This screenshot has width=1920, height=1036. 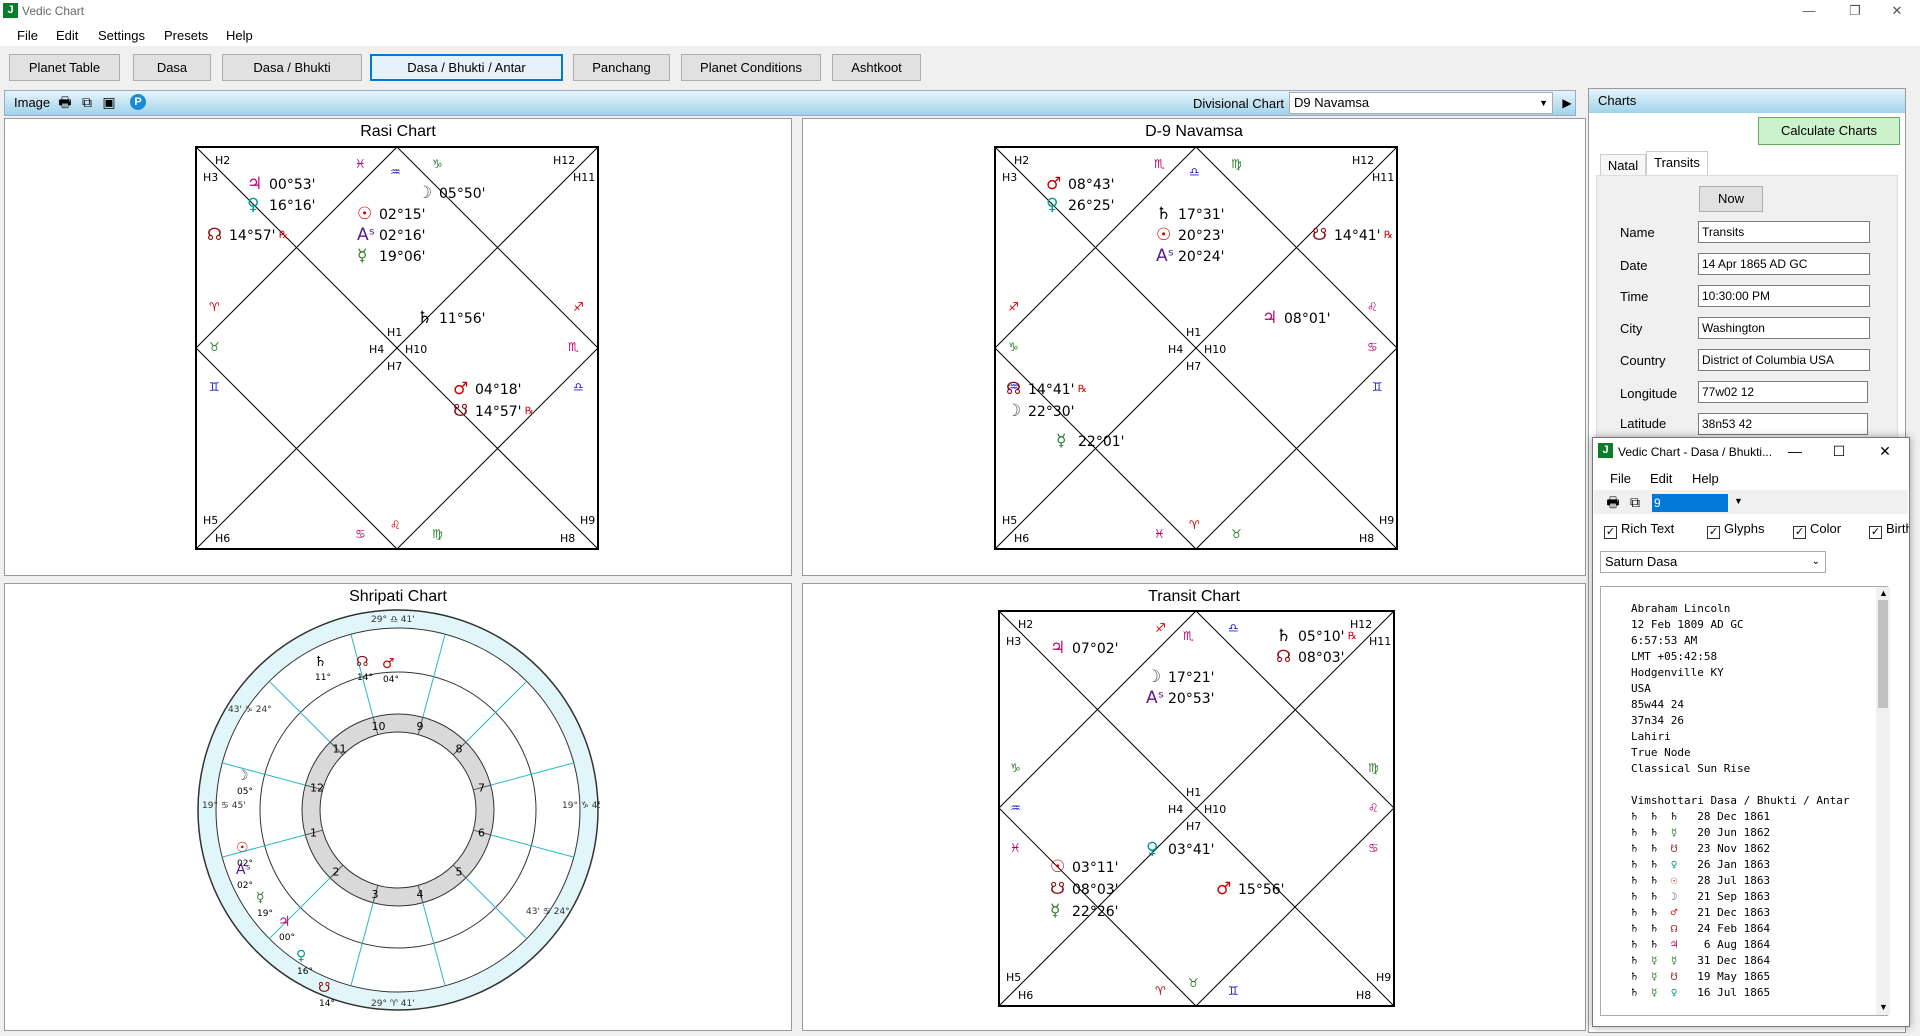 What do you see at coordinates (1740, 800) in the screenshot?
I see `dasa-header-line: Vimshottari Dasa / Bhukti / Antar` at bounding box center [1740, 800].